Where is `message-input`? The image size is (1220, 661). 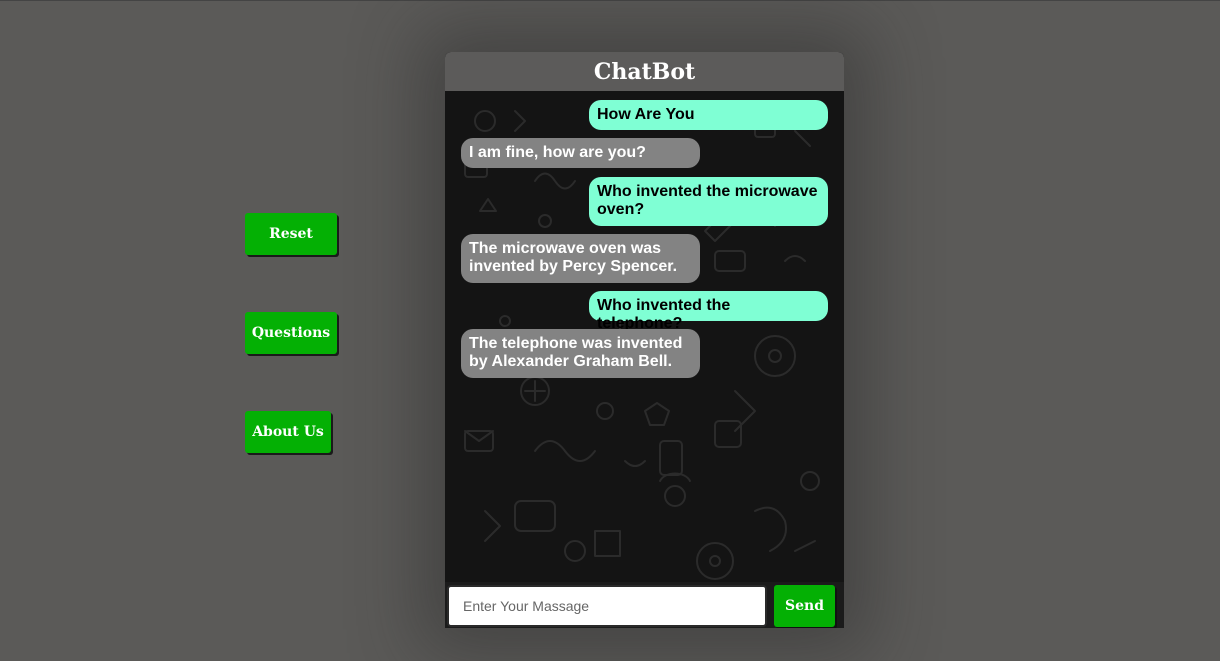
message-input is located at coordinates (607, 606).